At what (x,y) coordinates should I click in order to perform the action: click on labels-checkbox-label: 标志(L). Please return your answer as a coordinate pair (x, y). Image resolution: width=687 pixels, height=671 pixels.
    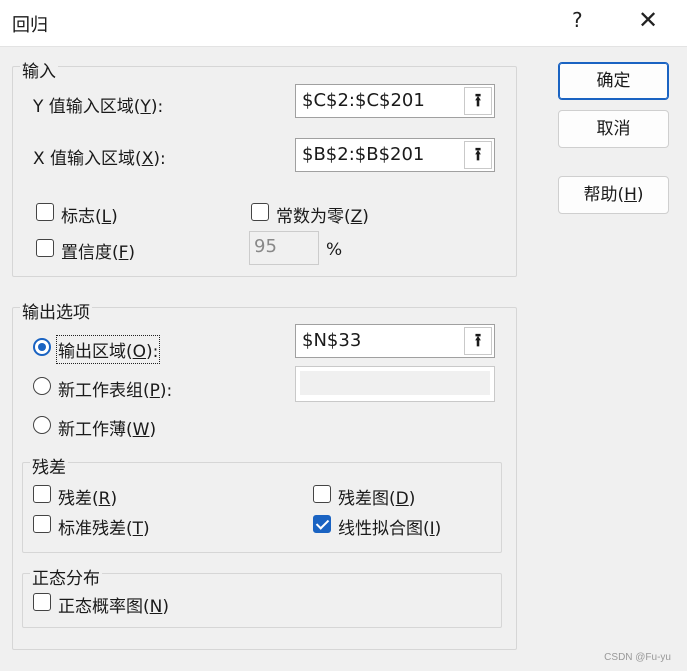
    Looking at the image, I should click on (89, 217).